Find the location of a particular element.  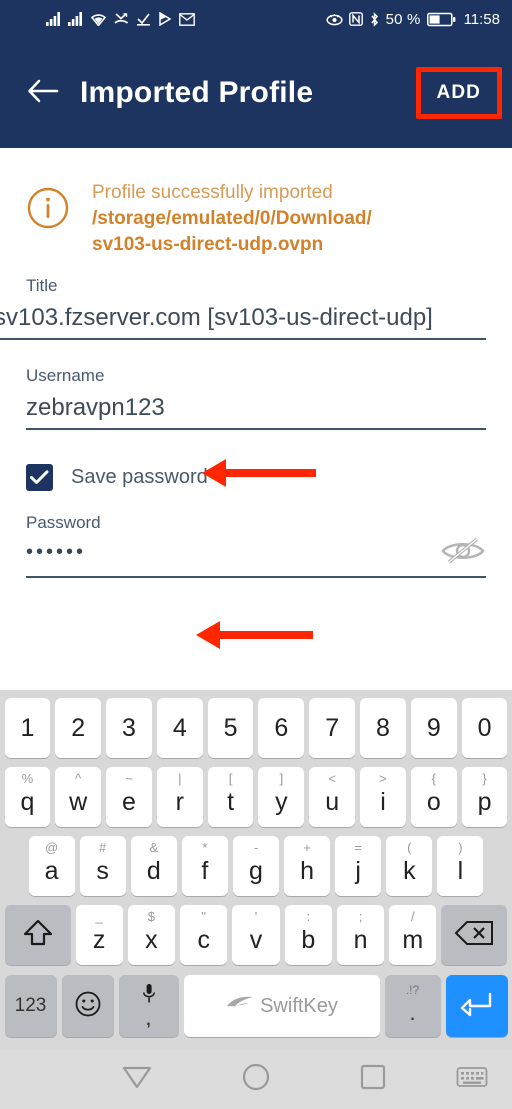

key-sublabel: = is located at coordinates (358, 847).